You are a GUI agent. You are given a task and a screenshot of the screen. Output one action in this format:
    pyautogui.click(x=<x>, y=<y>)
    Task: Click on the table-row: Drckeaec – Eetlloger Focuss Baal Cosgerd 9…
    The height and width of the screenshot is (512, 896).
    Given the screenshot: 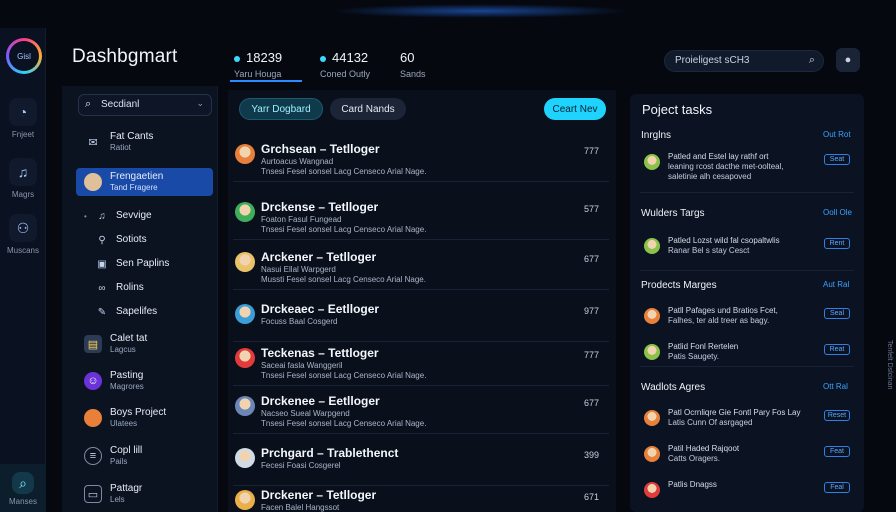 What is the action you would take?
    pyautogui.click(x=421, y=319)
    